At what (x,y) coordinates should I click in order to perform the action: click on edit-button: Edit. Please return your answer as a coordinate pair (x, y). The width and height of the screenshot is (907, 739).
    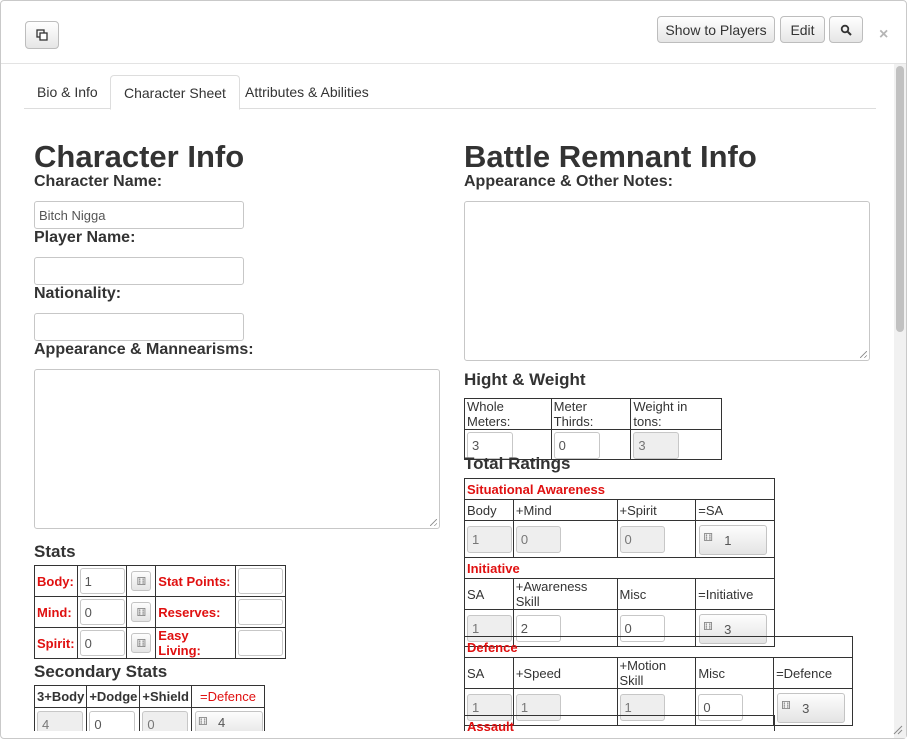
    Looking at the image, I should click on (802, 29).